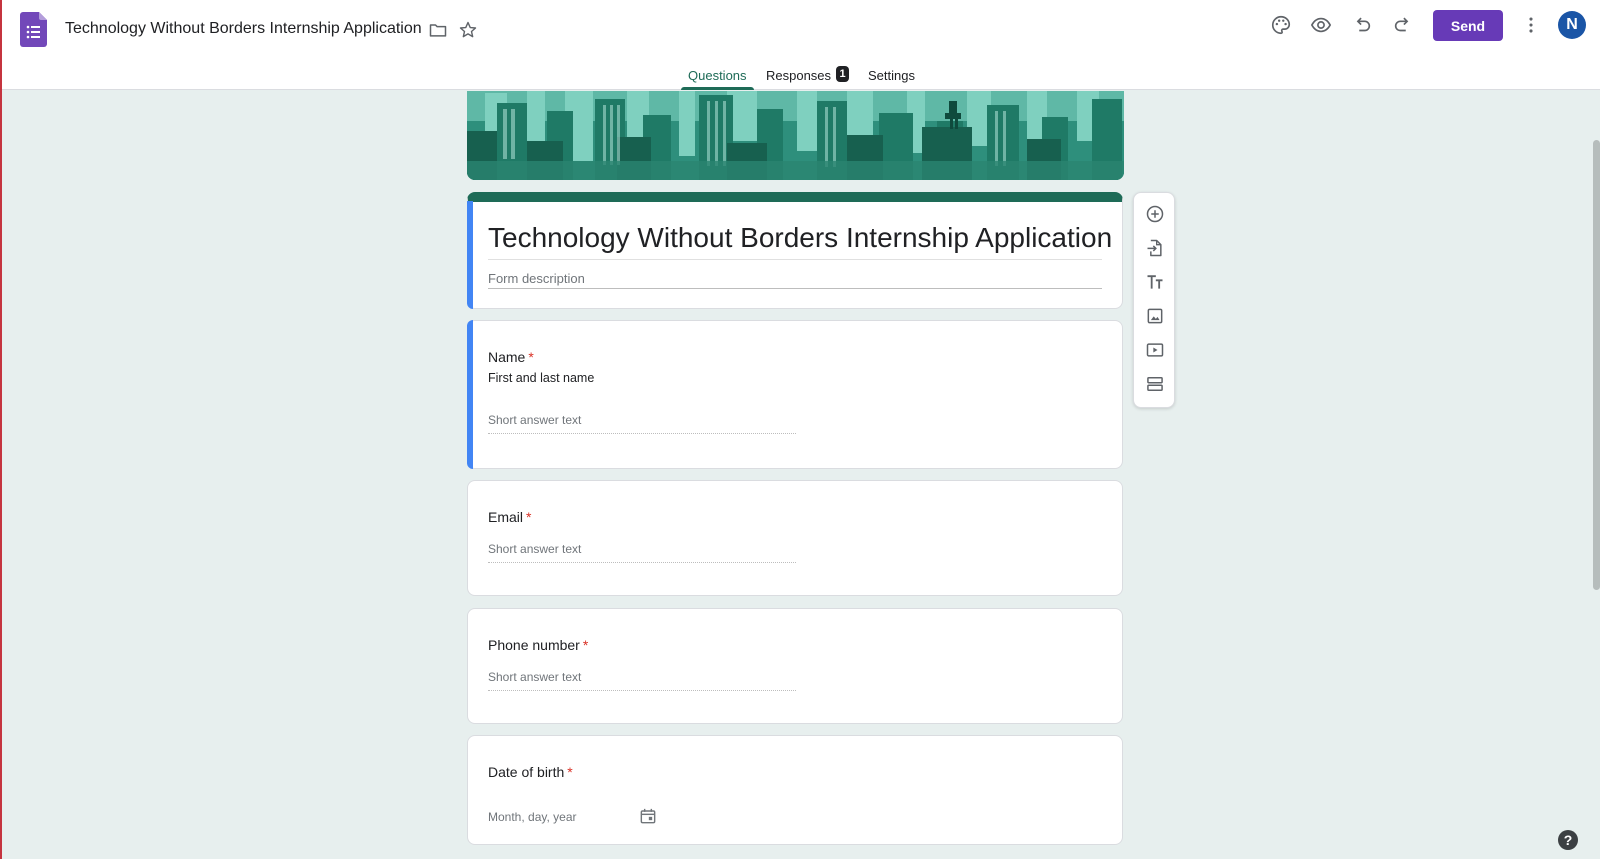 Image resolution: width=1600 pixels, height=859 pixels. I want to click on question-title-text: Phone number, so click(534, 645).